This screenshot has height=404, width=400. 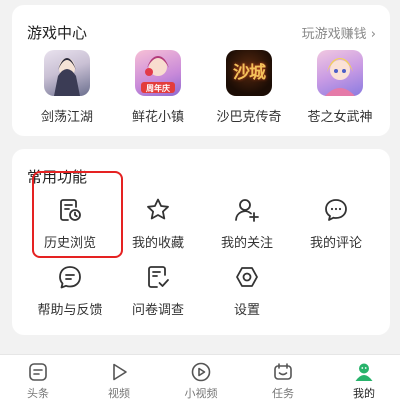 I want to click on game-item-cangzhi: 苍之女武神, so click(x=340, y=87).